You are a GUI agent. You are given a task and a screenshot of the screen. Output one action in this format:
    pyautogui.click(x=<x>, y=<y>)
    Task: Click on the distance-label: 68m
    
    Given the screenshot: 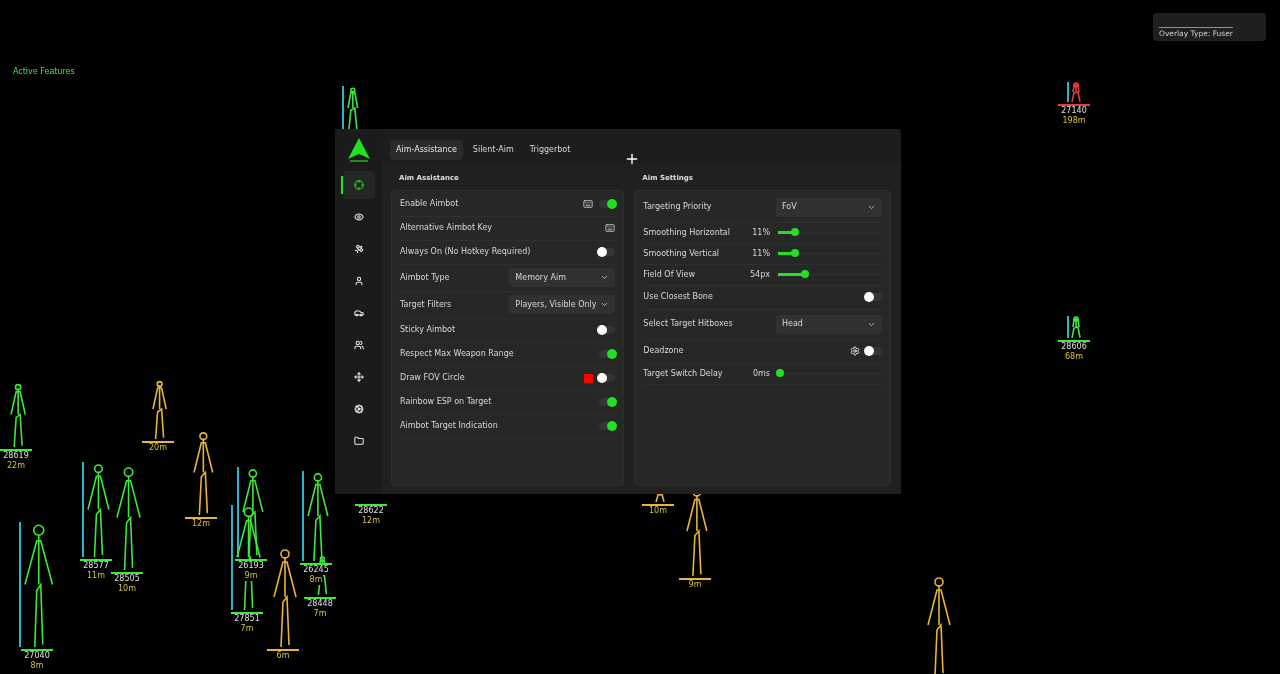 What is the action you would take?
    pyautogui.click(x=1074, y=357)
    